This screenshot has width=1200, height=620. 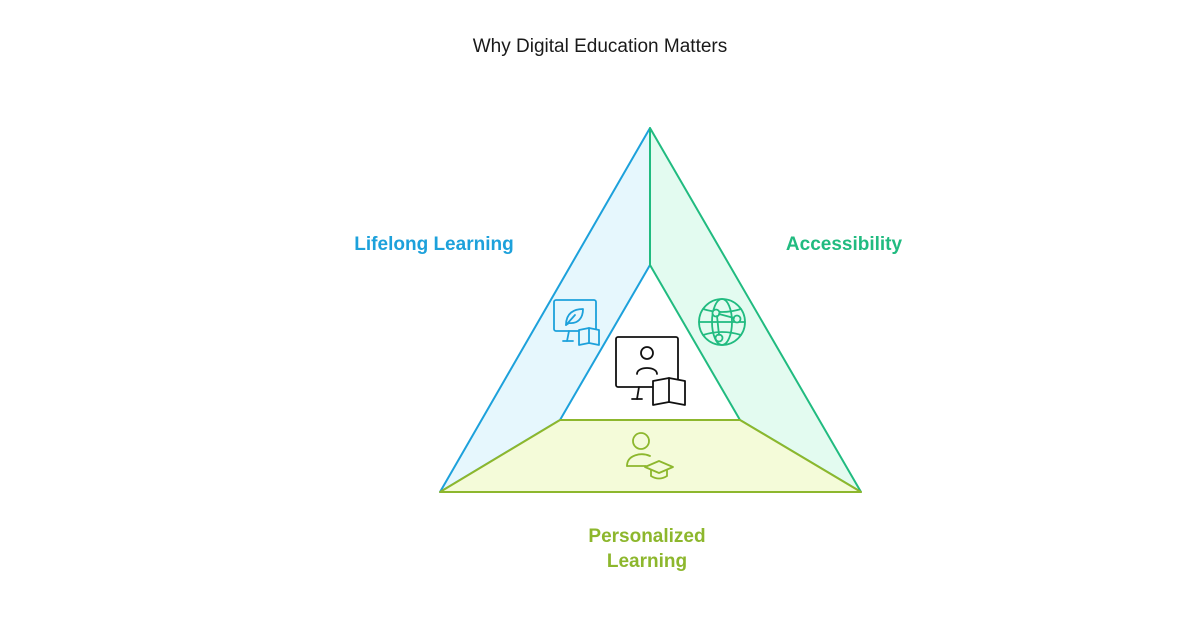 I want to click on label-personalized-learning: Personalized Learning, so click(x=647, y=549).